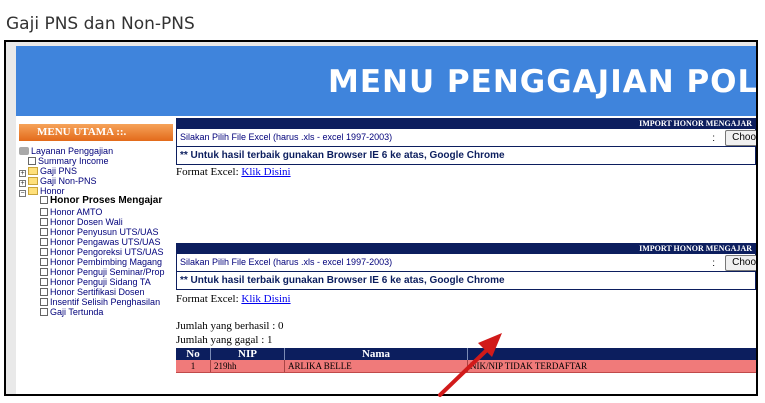  I want to click on table-header: No NIP Nama, so click(466, 354).